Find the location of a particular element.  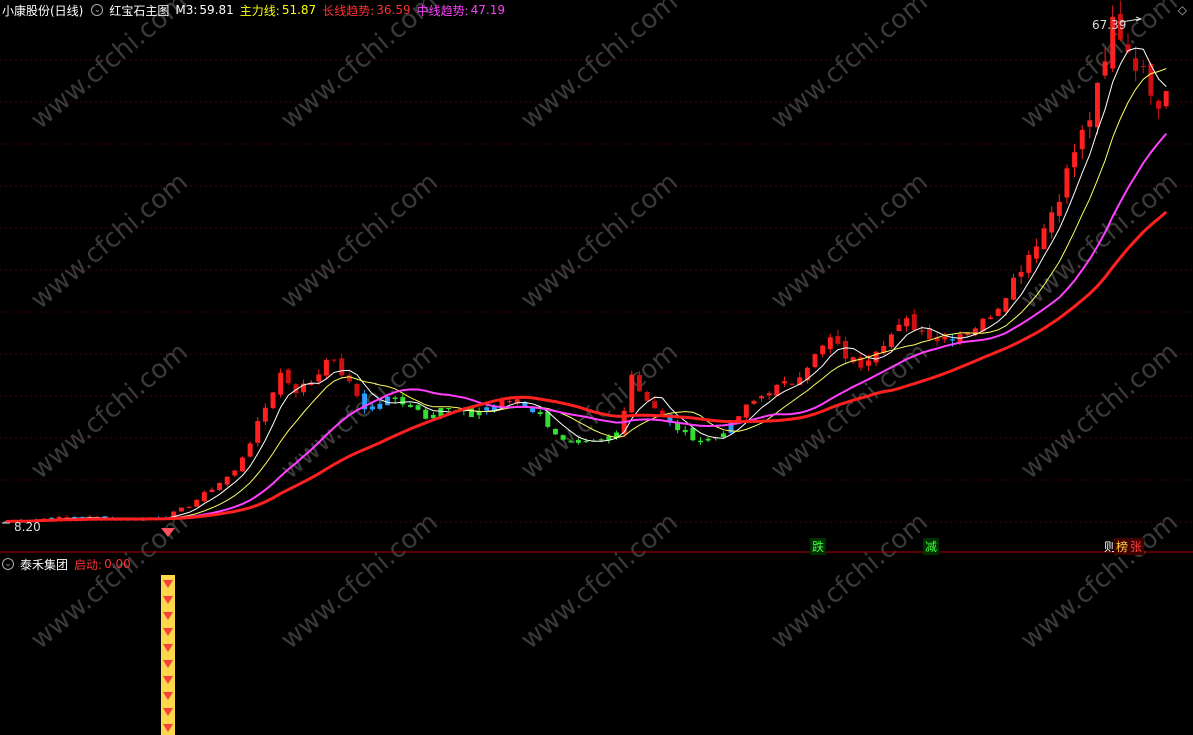

stock-name: 小康股份(日线) is located at coordinates (42, 10).